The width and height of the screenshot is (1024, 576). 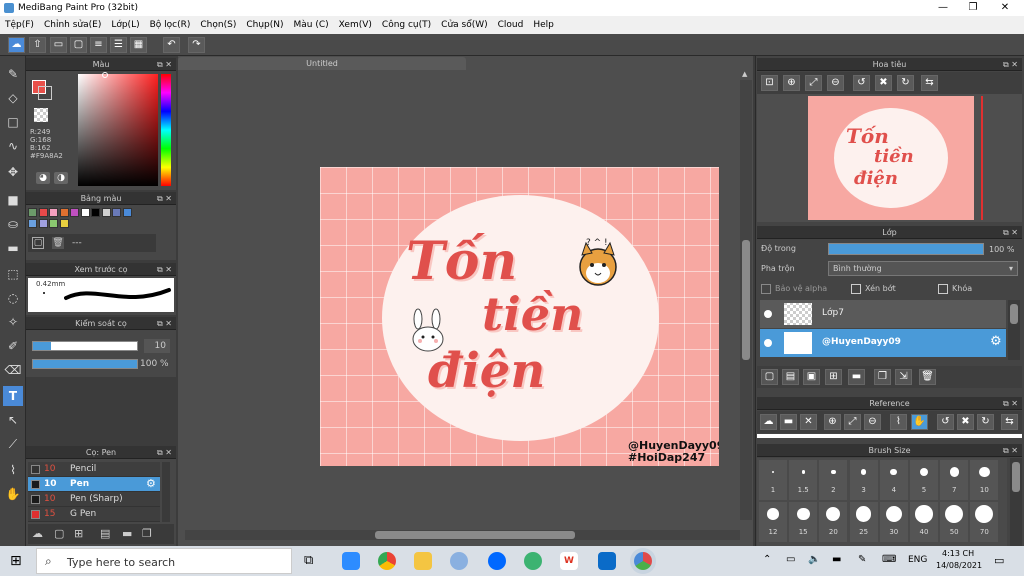 I want to click on file-explorer-icon, so click(x=423, y=561).